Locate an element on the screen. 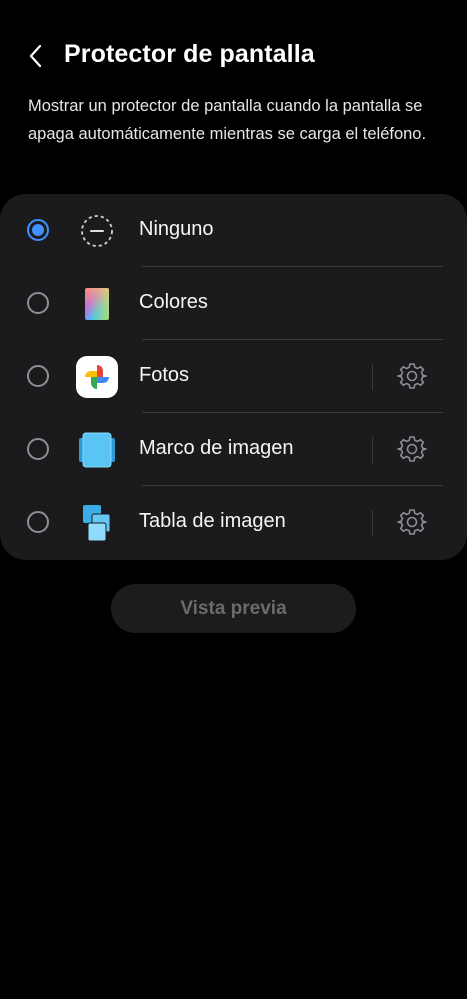  marco-settings-button is located at coordinates (412, 449).